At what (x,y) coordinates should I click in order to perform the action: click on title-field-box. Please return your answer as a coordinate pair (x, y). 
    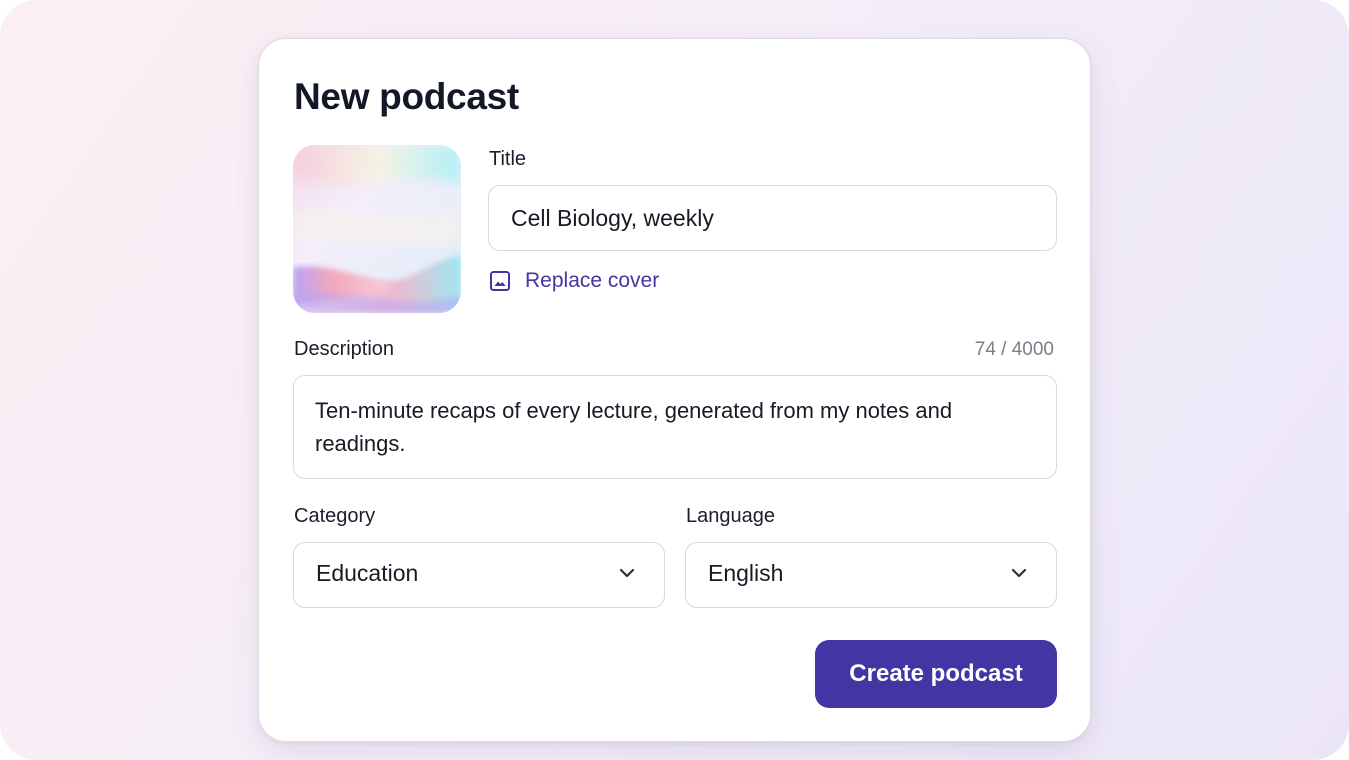
    Looking at the image, I should click on (772, 218).